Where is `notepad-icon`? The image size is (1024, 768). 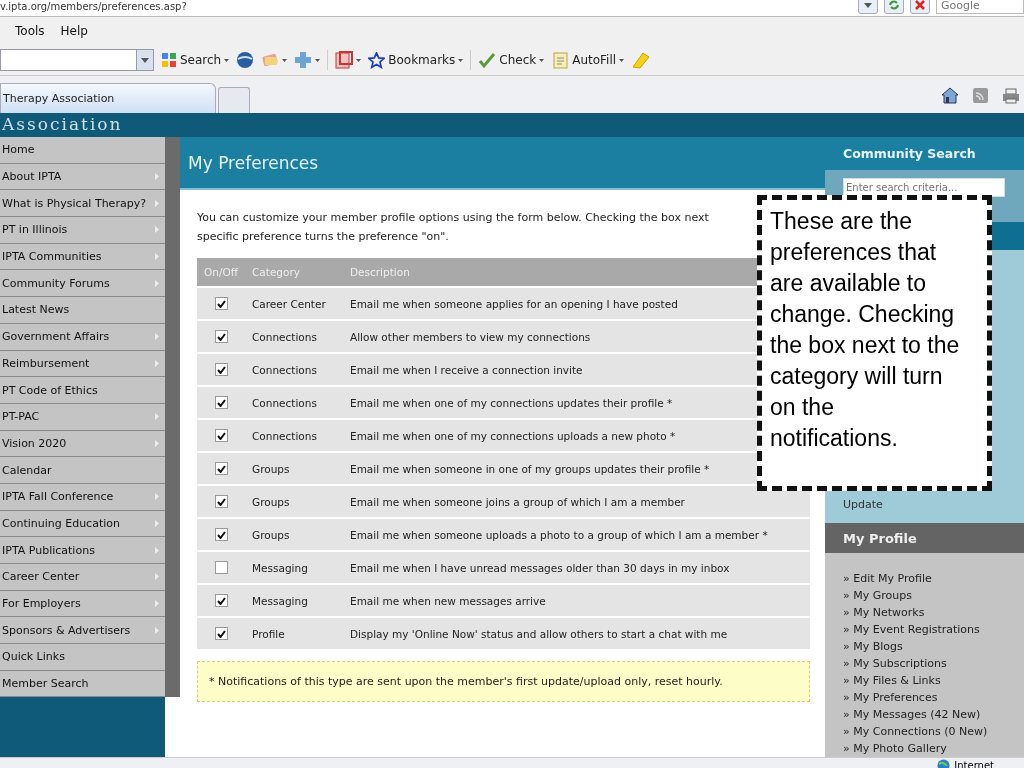 notepad-icon is located at coordinates (560, 60).